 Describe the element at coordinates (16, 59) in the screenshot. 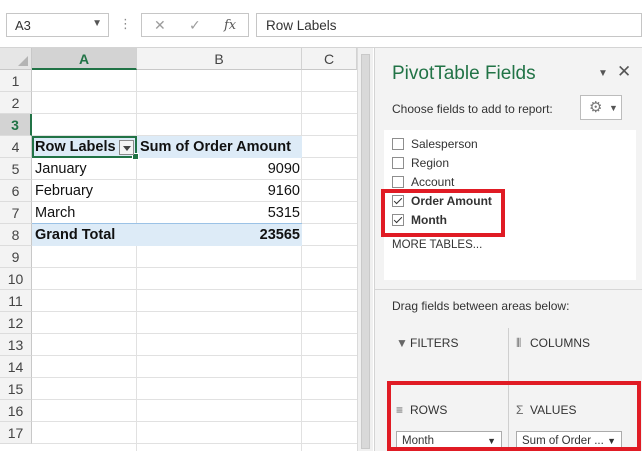

I see `select-all-button` at that location.